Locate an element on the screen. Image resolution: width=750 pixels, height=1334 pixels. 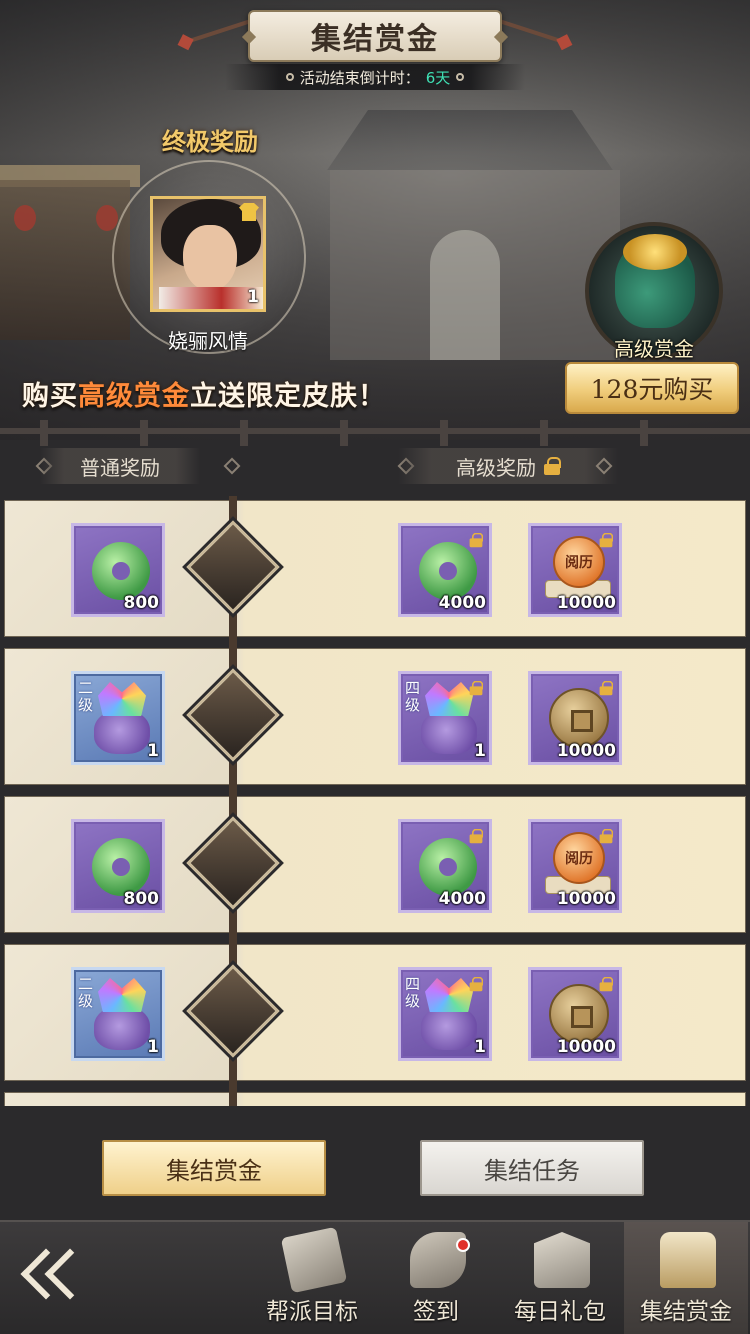
nav-item-guild-goals: 帮派目标 is located at coordinates (312, 1278).